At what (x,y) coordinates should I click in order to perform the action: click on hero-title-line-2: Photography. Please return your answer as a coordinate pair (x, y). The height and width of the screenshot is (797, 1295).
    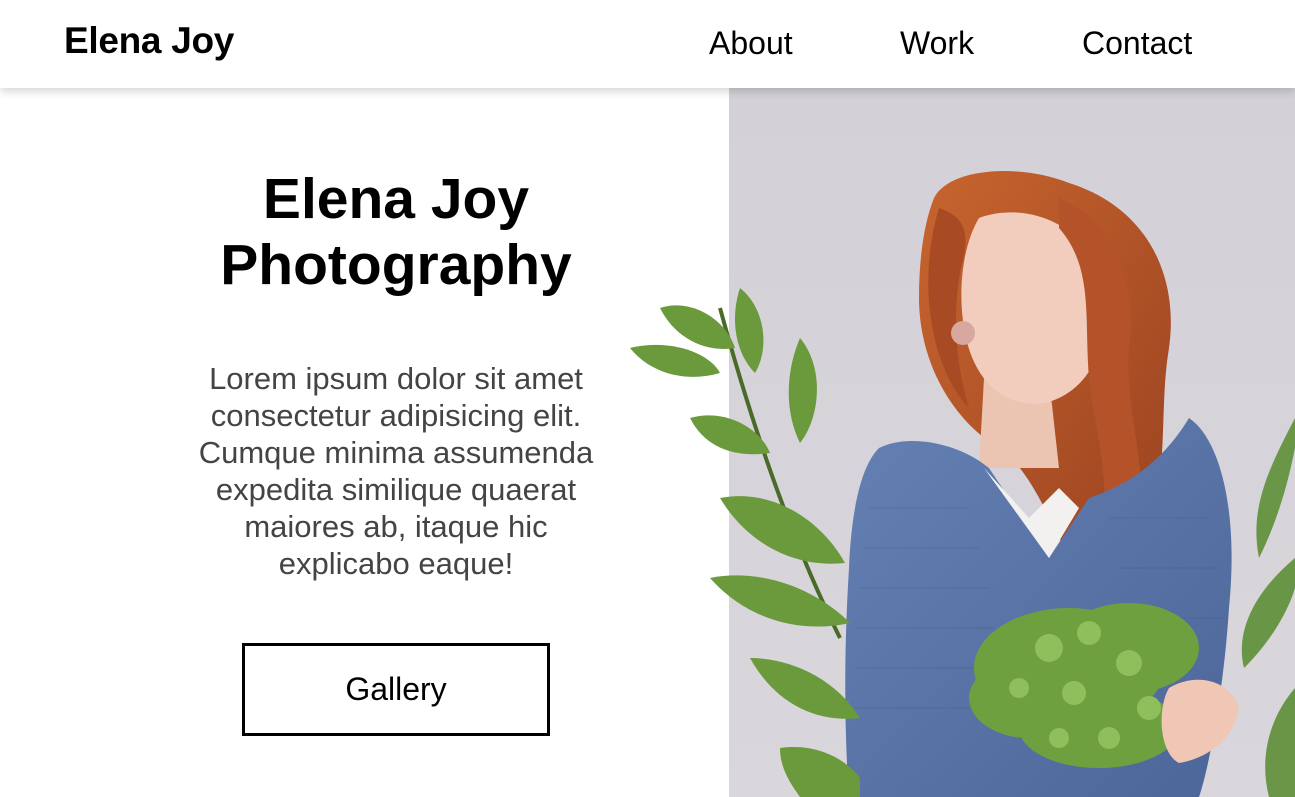
    Looking at the image, I should click on (396, 265).